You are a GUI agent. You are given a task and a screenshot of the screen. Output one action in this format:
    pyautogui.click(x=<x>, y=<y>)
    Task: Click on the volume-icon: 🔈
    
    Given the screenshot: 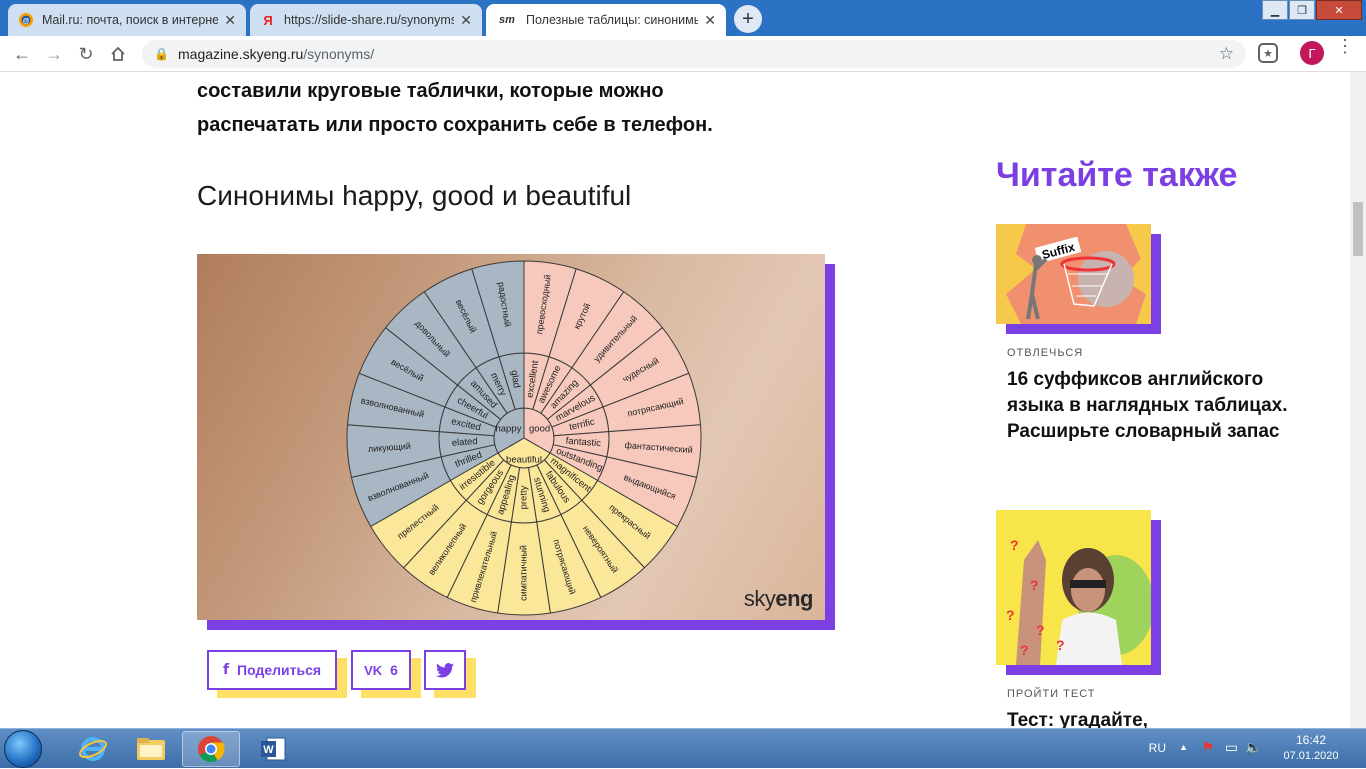 What is the action you would take?
    pyautogui.click(x=1253, y=747)
    